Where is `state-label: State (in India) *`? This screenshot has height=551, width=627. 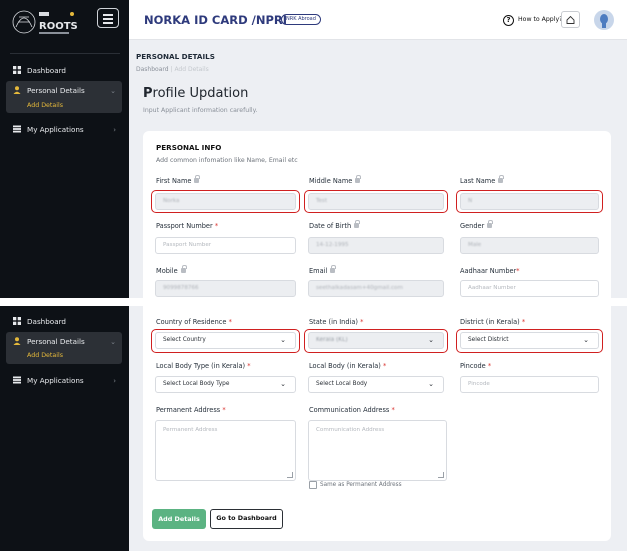 state-label: State (in India) * is located at coordinates (336, 322).